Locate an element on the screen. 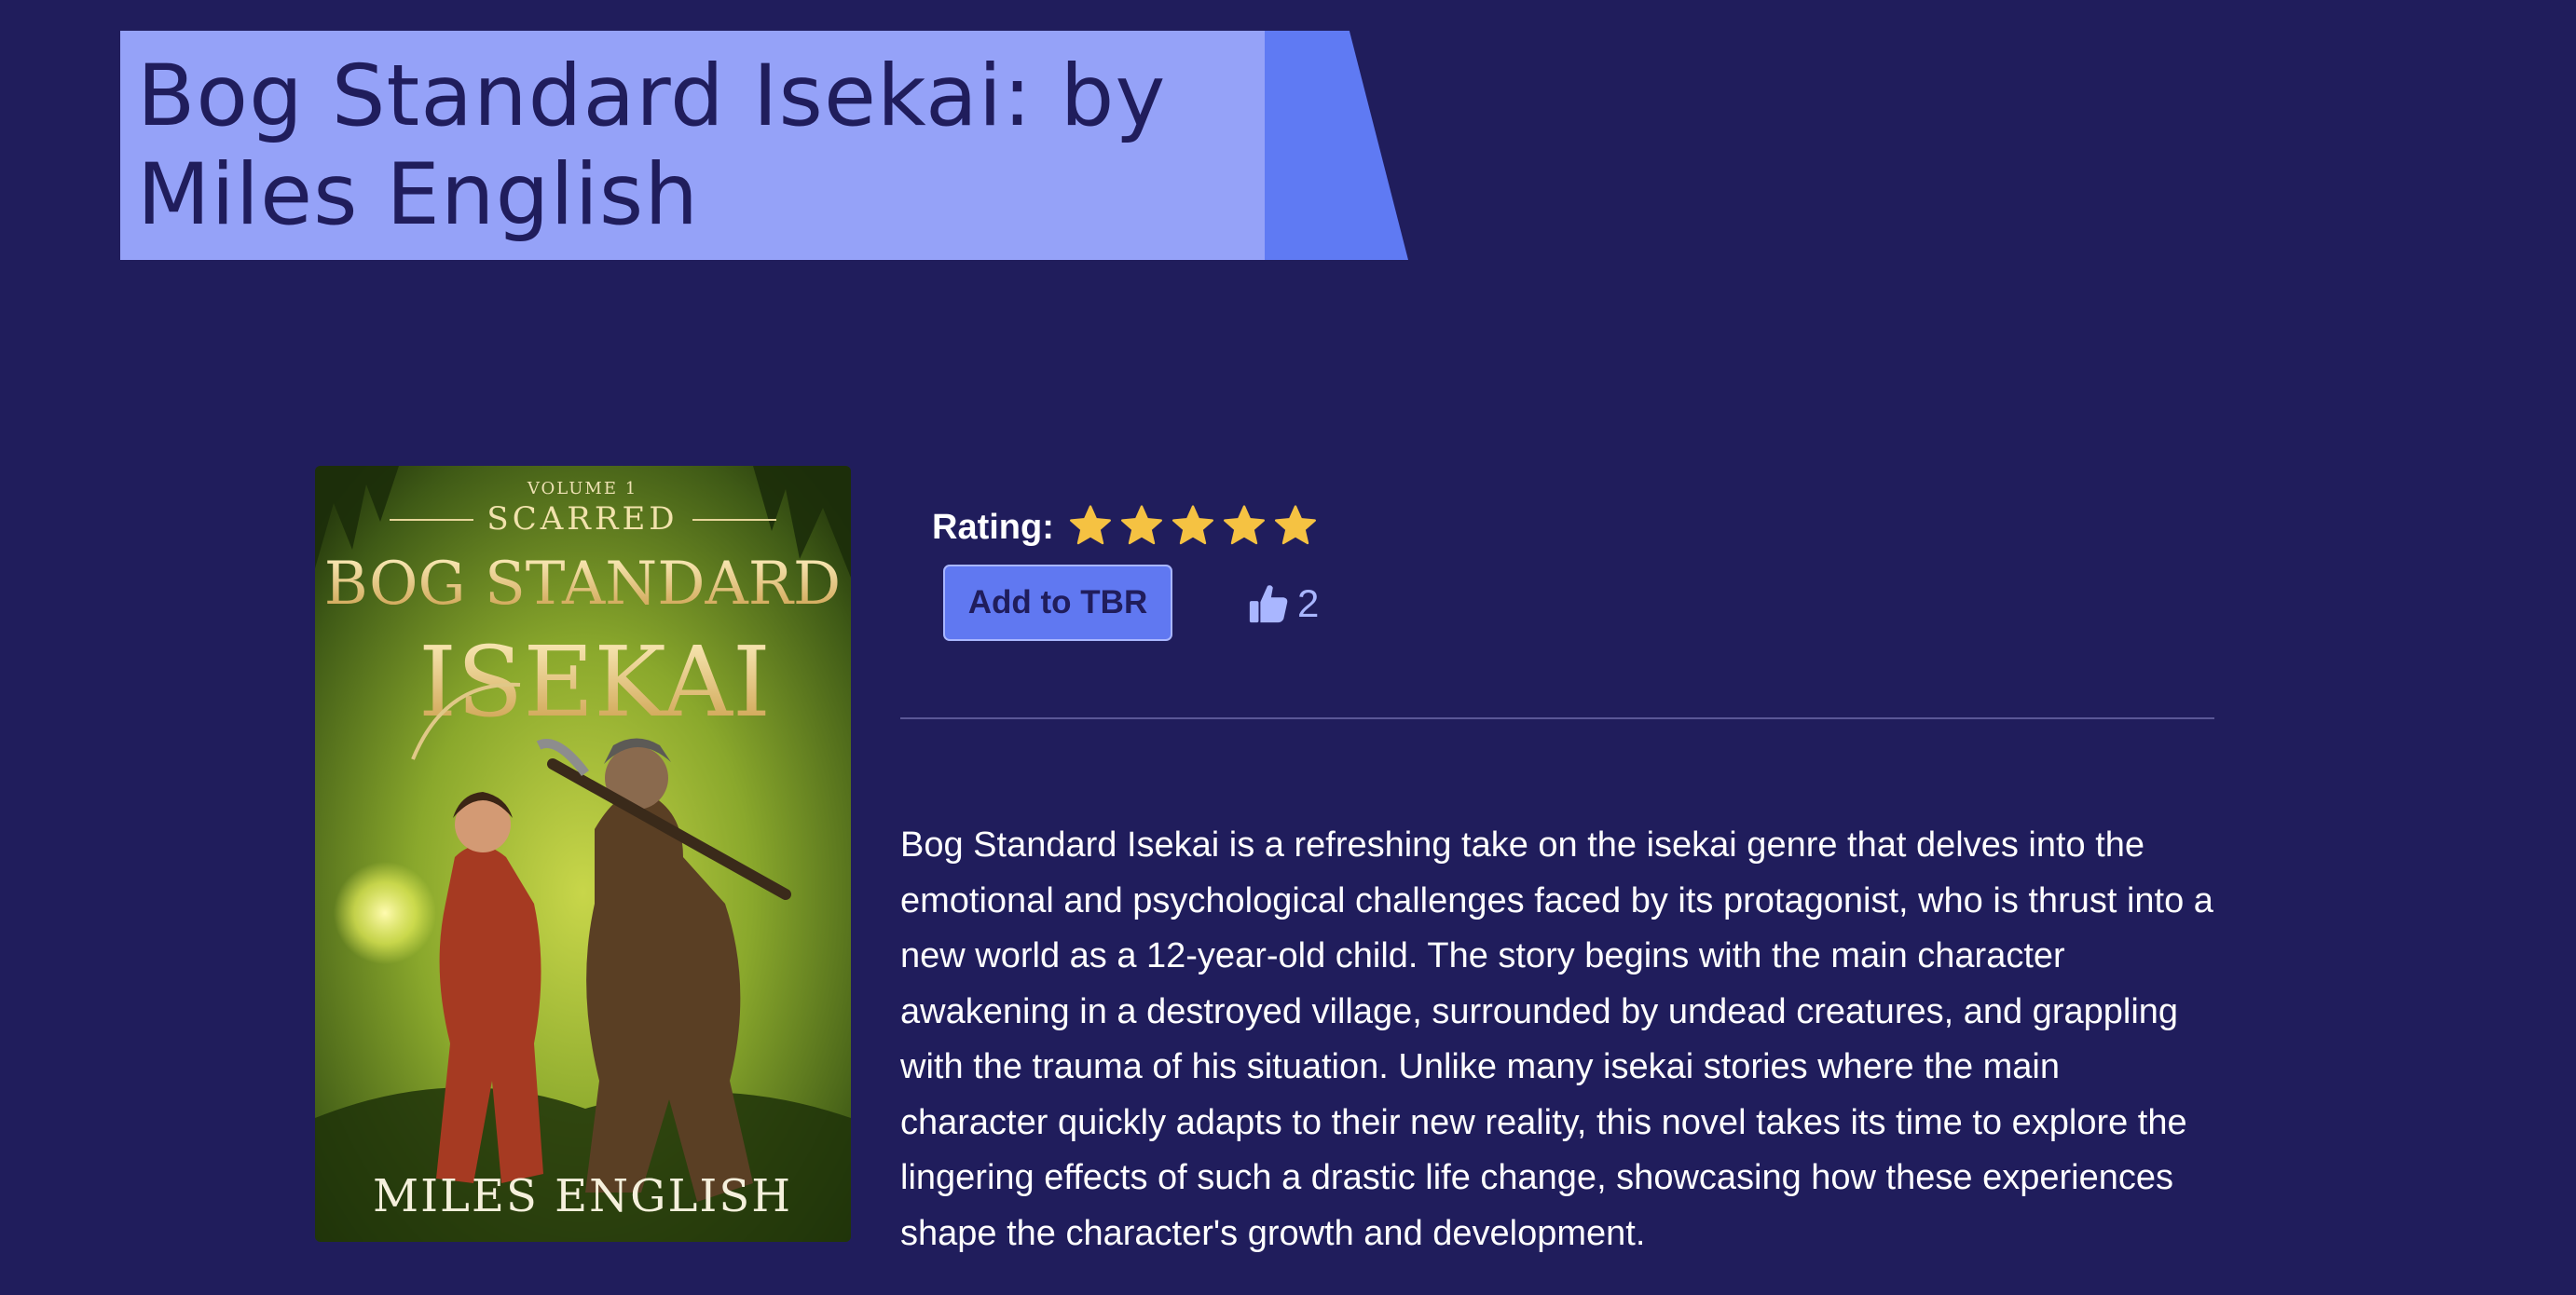 The width and height of the screenshot is (2576, 1295). title-banner-accent is located at coordinates (1336, 145).